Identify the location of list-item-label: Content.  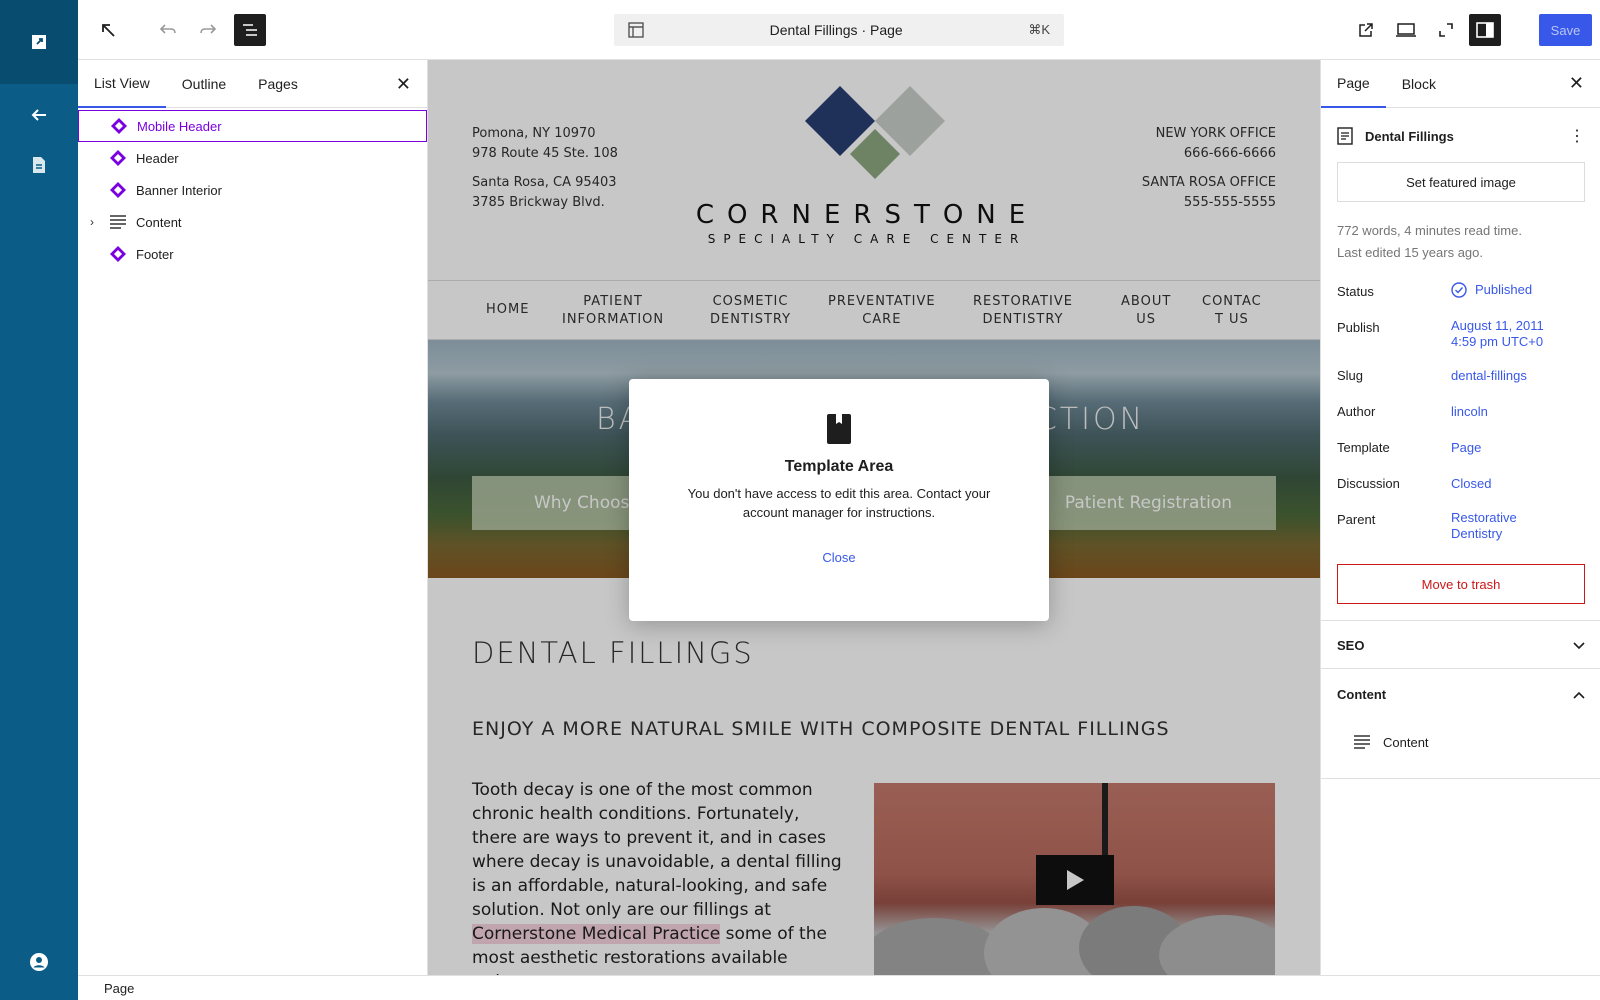
(159, 222).